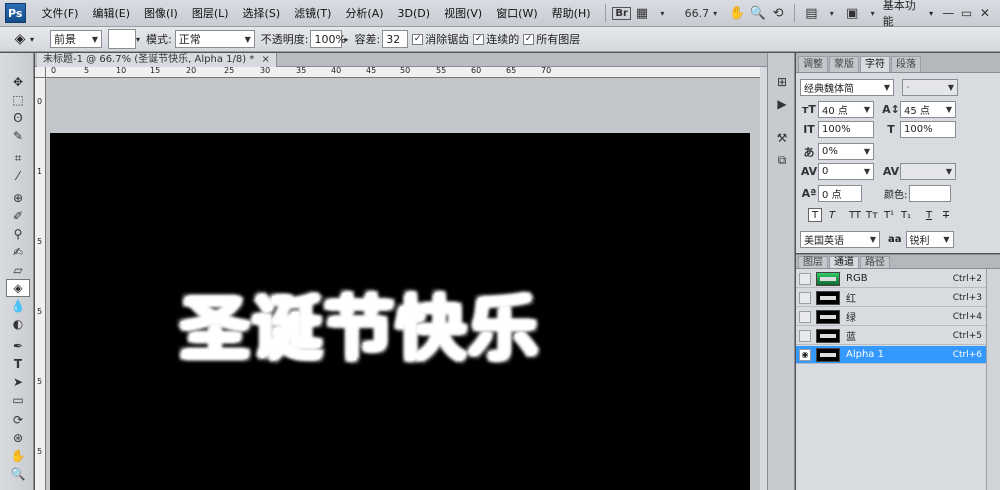  Describe the element at coordinates (697, 13) in the screenshot. I see `zoom-level: 66.7` at that location.